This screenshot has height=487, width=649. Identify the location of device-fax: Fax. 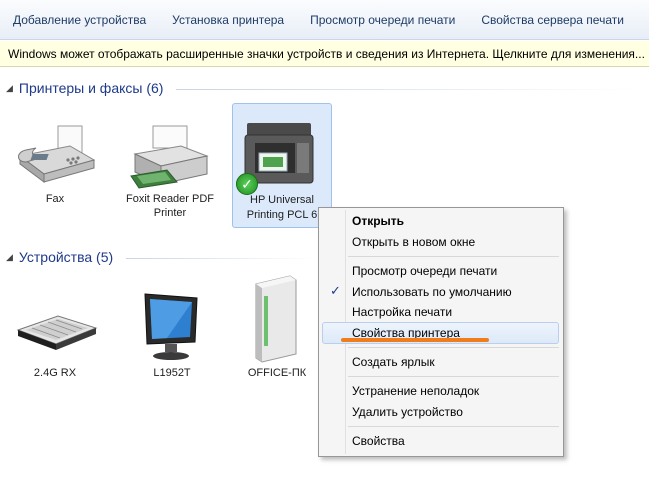
(55, 159).